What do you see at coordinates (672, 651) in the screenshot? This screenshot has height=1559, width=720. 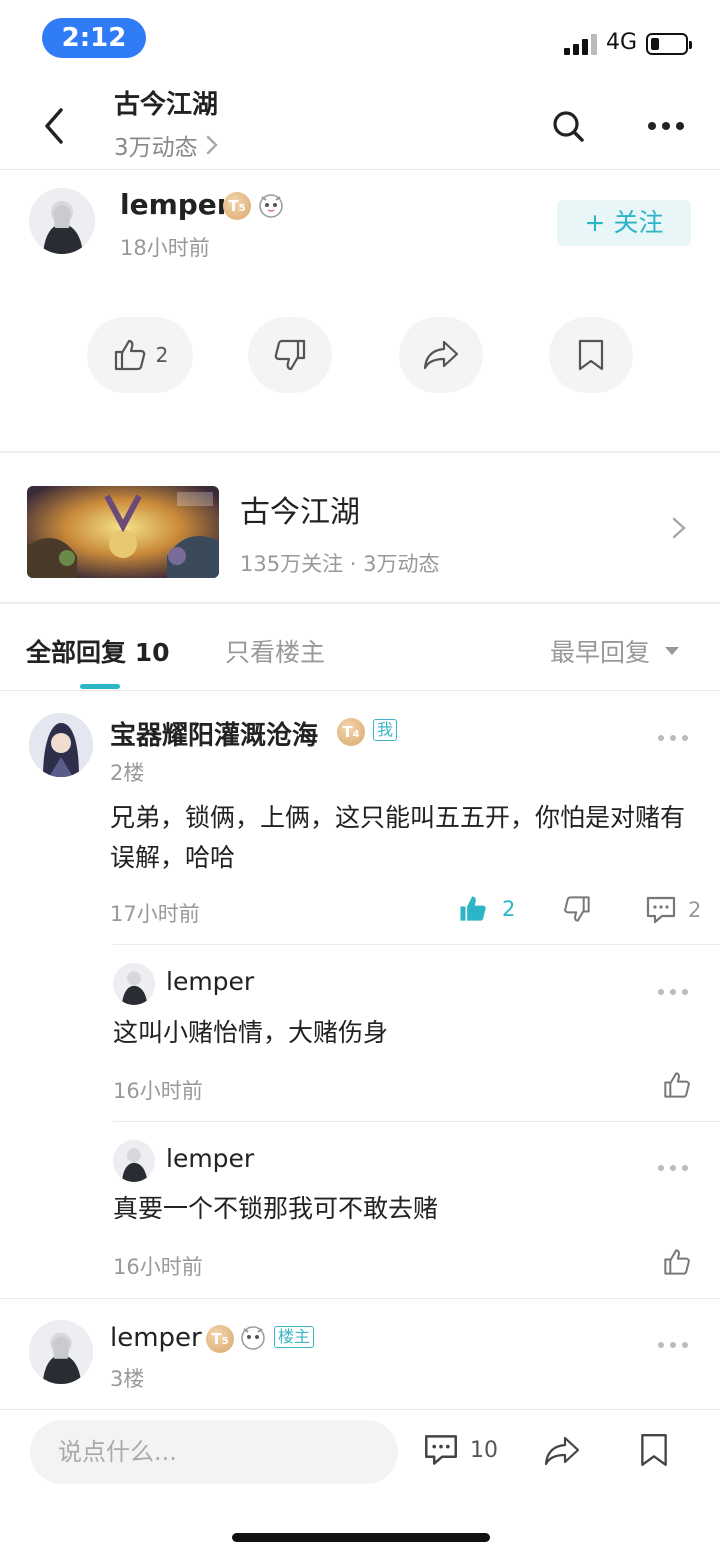 I see `caret-down-icon` at bounding box center [672, 651].